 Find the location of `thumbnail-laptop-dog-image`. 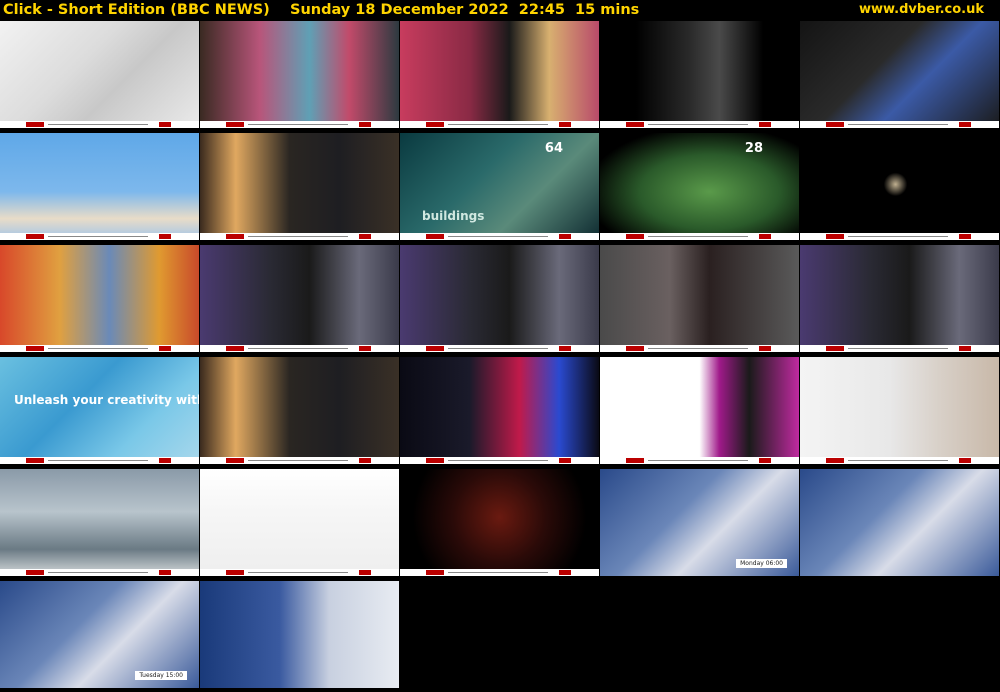

thumbnail-laptop-dog-image is located at coordinates (899, 74).